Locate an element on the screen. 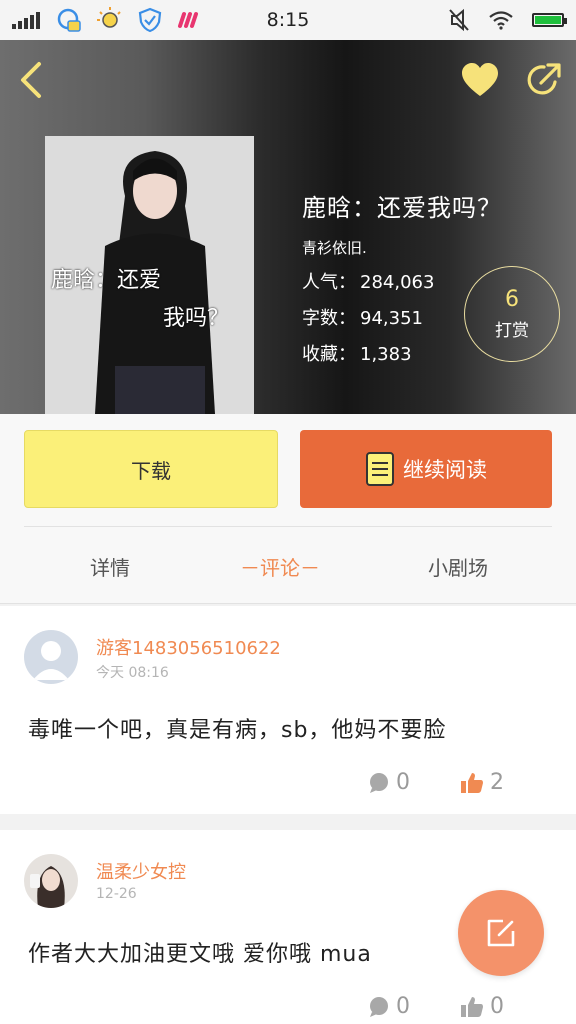 The image size is (576, 1024). mute-icon is located at coordinates (459, 20).